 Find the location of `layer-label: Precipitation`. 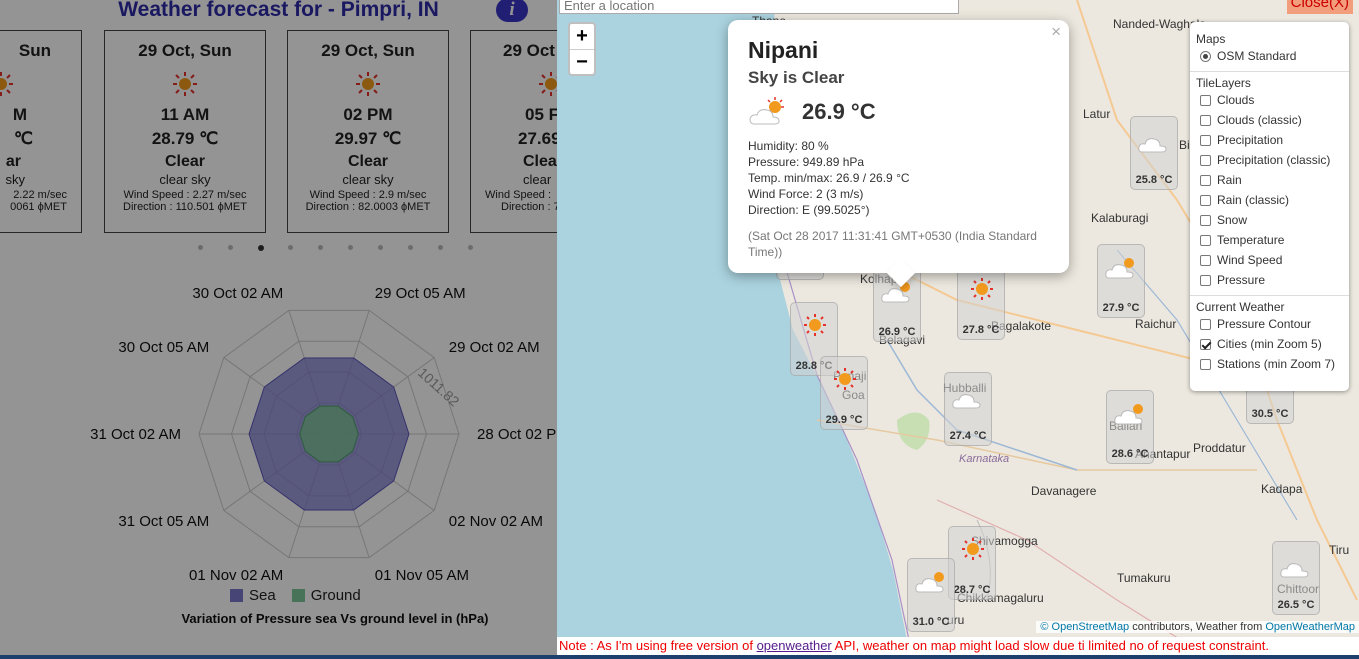

layer-label: Precipitation is located at coordinates (1250, 140).